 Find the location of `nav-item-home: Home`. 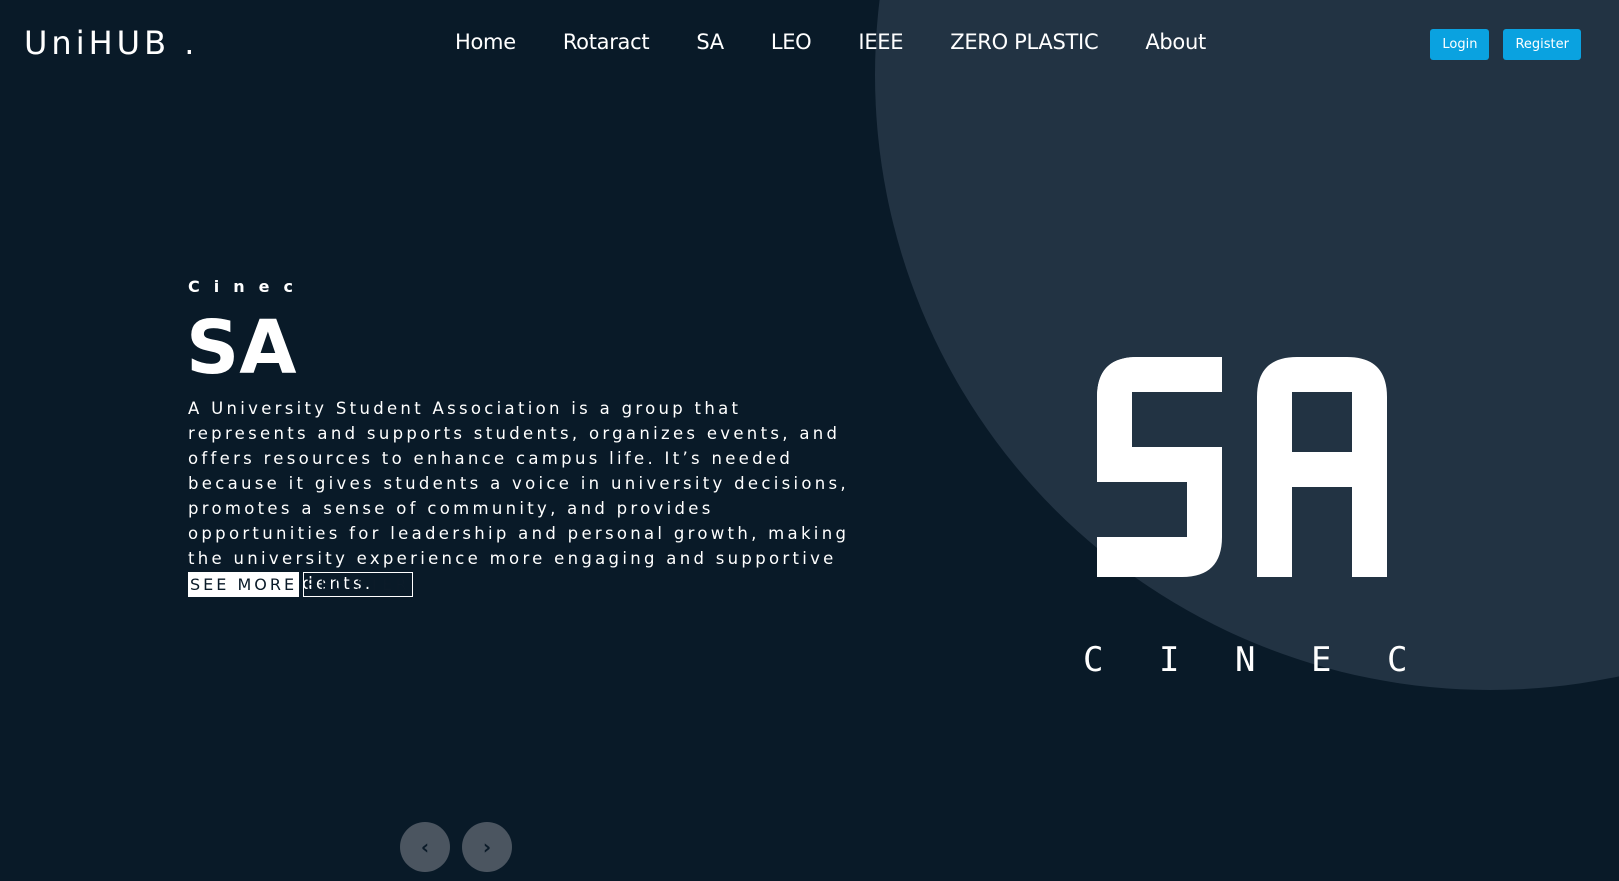

nav-item-home: Home is located at coordinates (485, 42).